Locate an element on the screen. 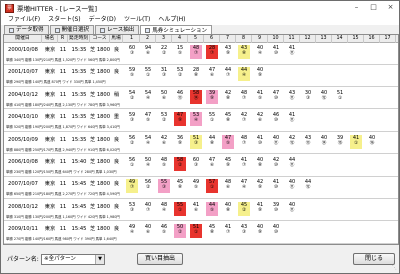 Image resolution: width=400 pixels, height=274 pixels. horse-cell: 45 ⑧ is located at coordinates (228, 119).